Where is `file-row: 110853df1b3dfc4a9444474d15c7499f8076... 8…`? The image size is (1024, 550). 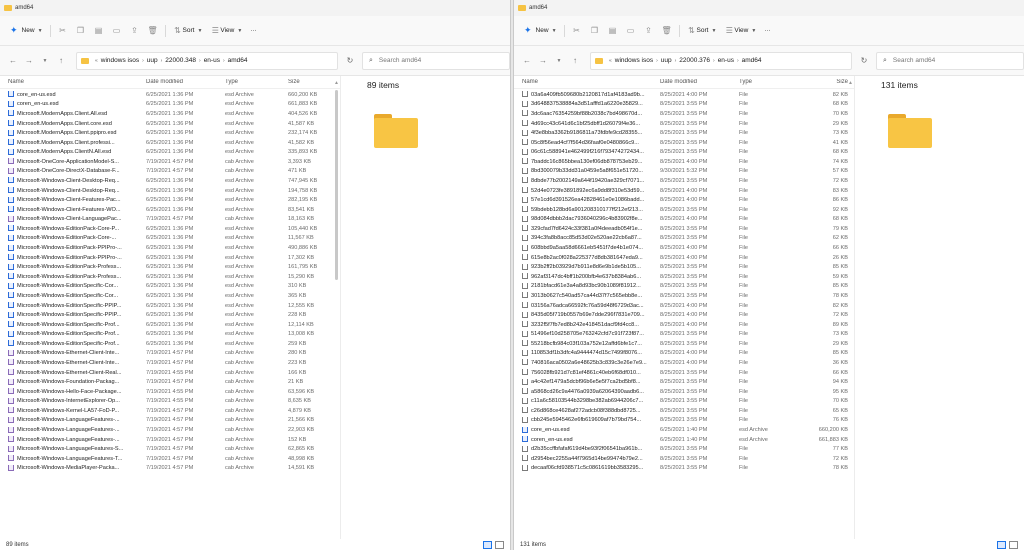
file-row: 110853df1b3dfc4a9444474d15c7499f8076... 8… is located at coordinates (684, 354).